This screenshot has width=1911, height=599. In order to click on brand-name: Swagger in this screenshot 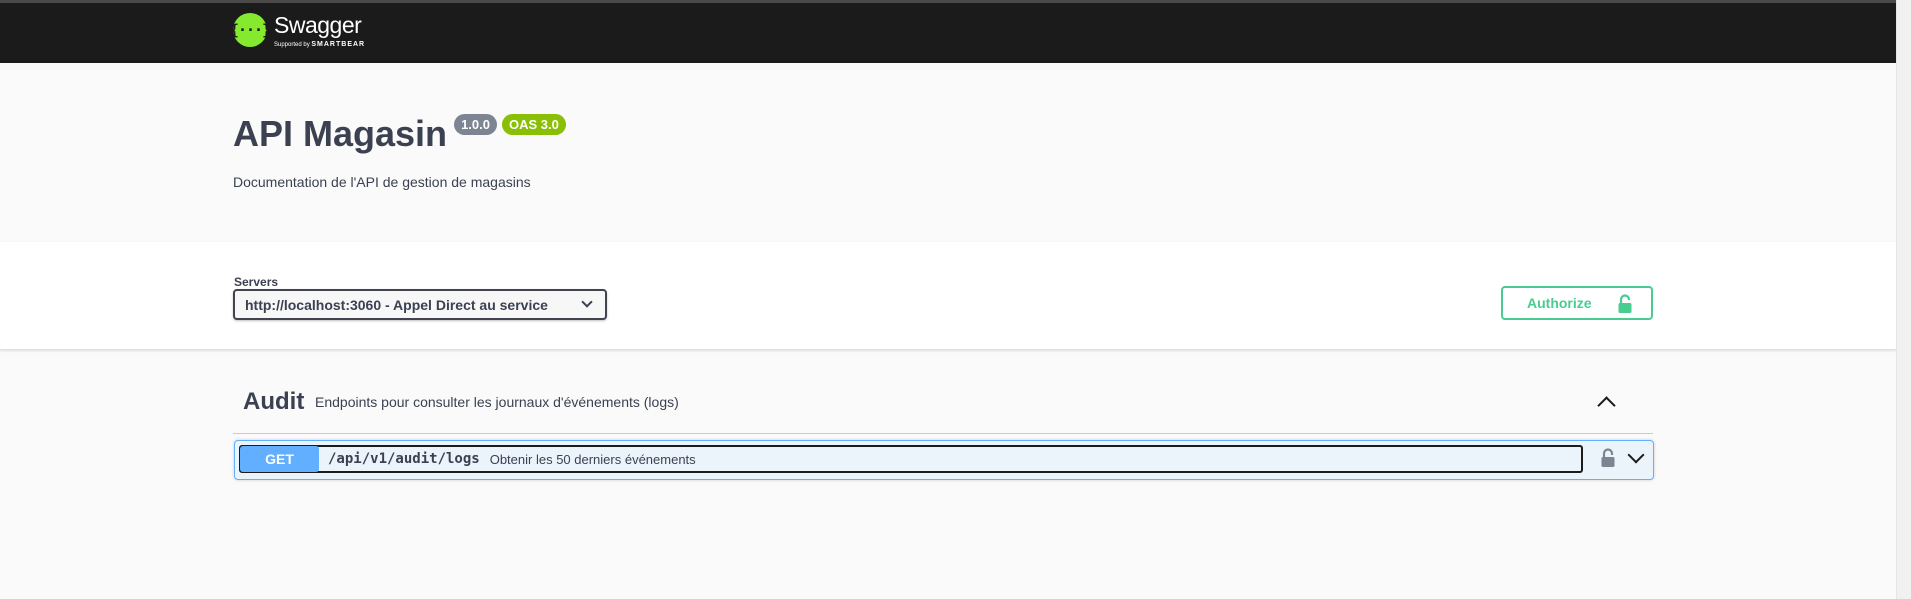, I will do `click(318, 25)`.